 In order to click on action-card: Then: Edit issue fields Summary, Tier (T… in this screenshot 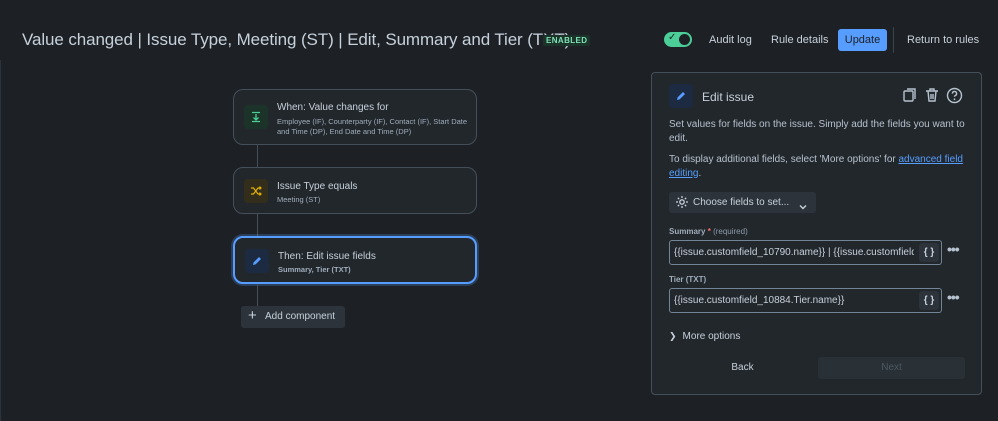, I will do `click(355, 260)`.